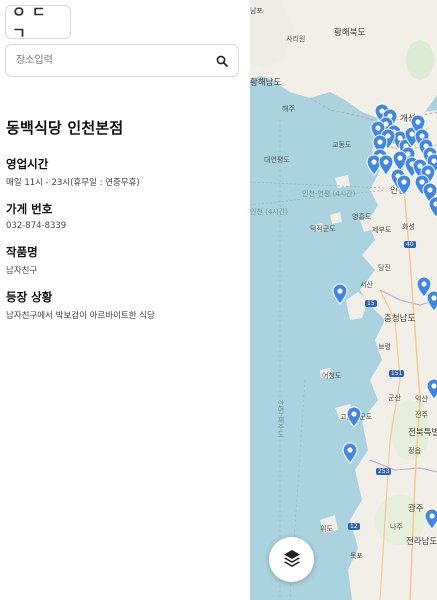  Describe the element at coordinates (421, 415) in the screenshot. I see `map-label: 전주` at that location.